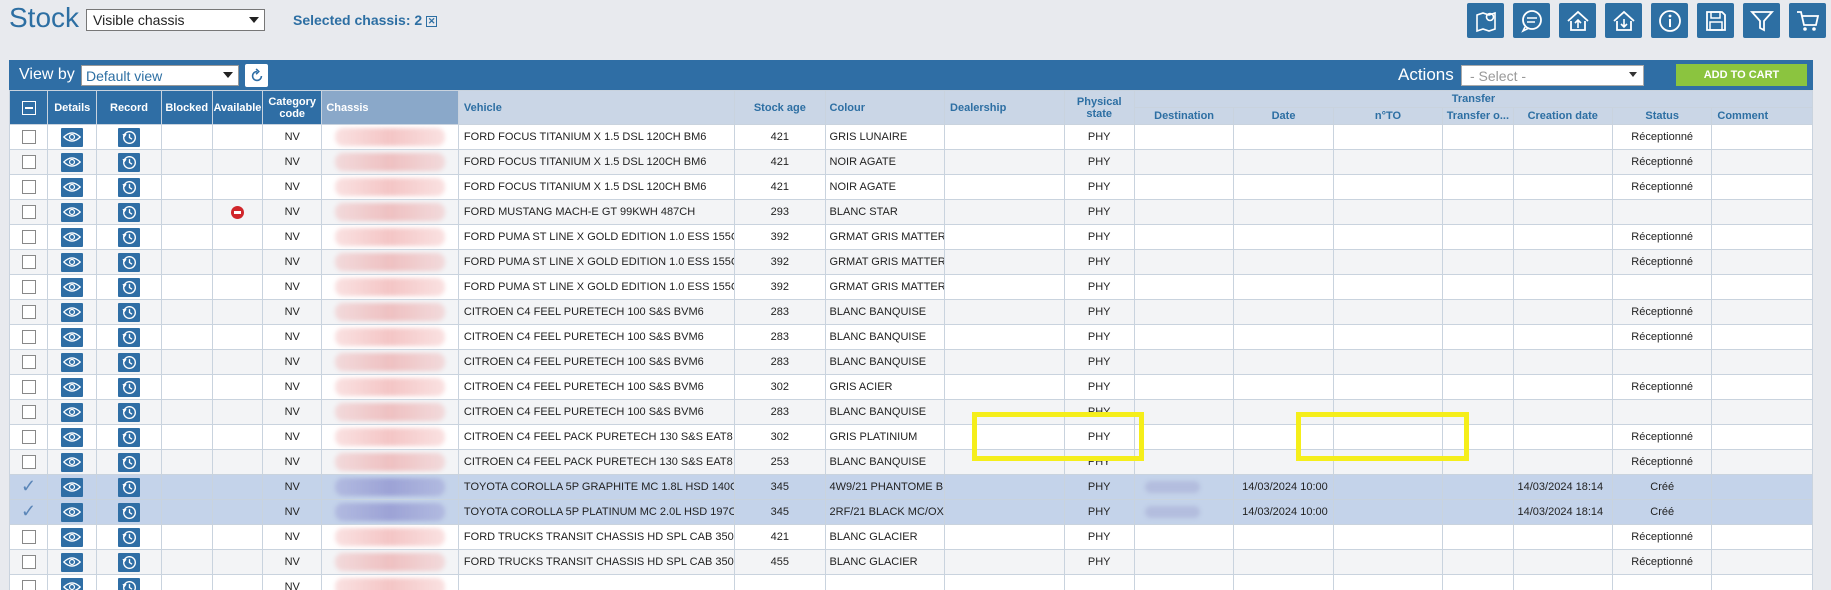 The image size is (1831, 590). I want to click on info-button, so click(1669, 20).